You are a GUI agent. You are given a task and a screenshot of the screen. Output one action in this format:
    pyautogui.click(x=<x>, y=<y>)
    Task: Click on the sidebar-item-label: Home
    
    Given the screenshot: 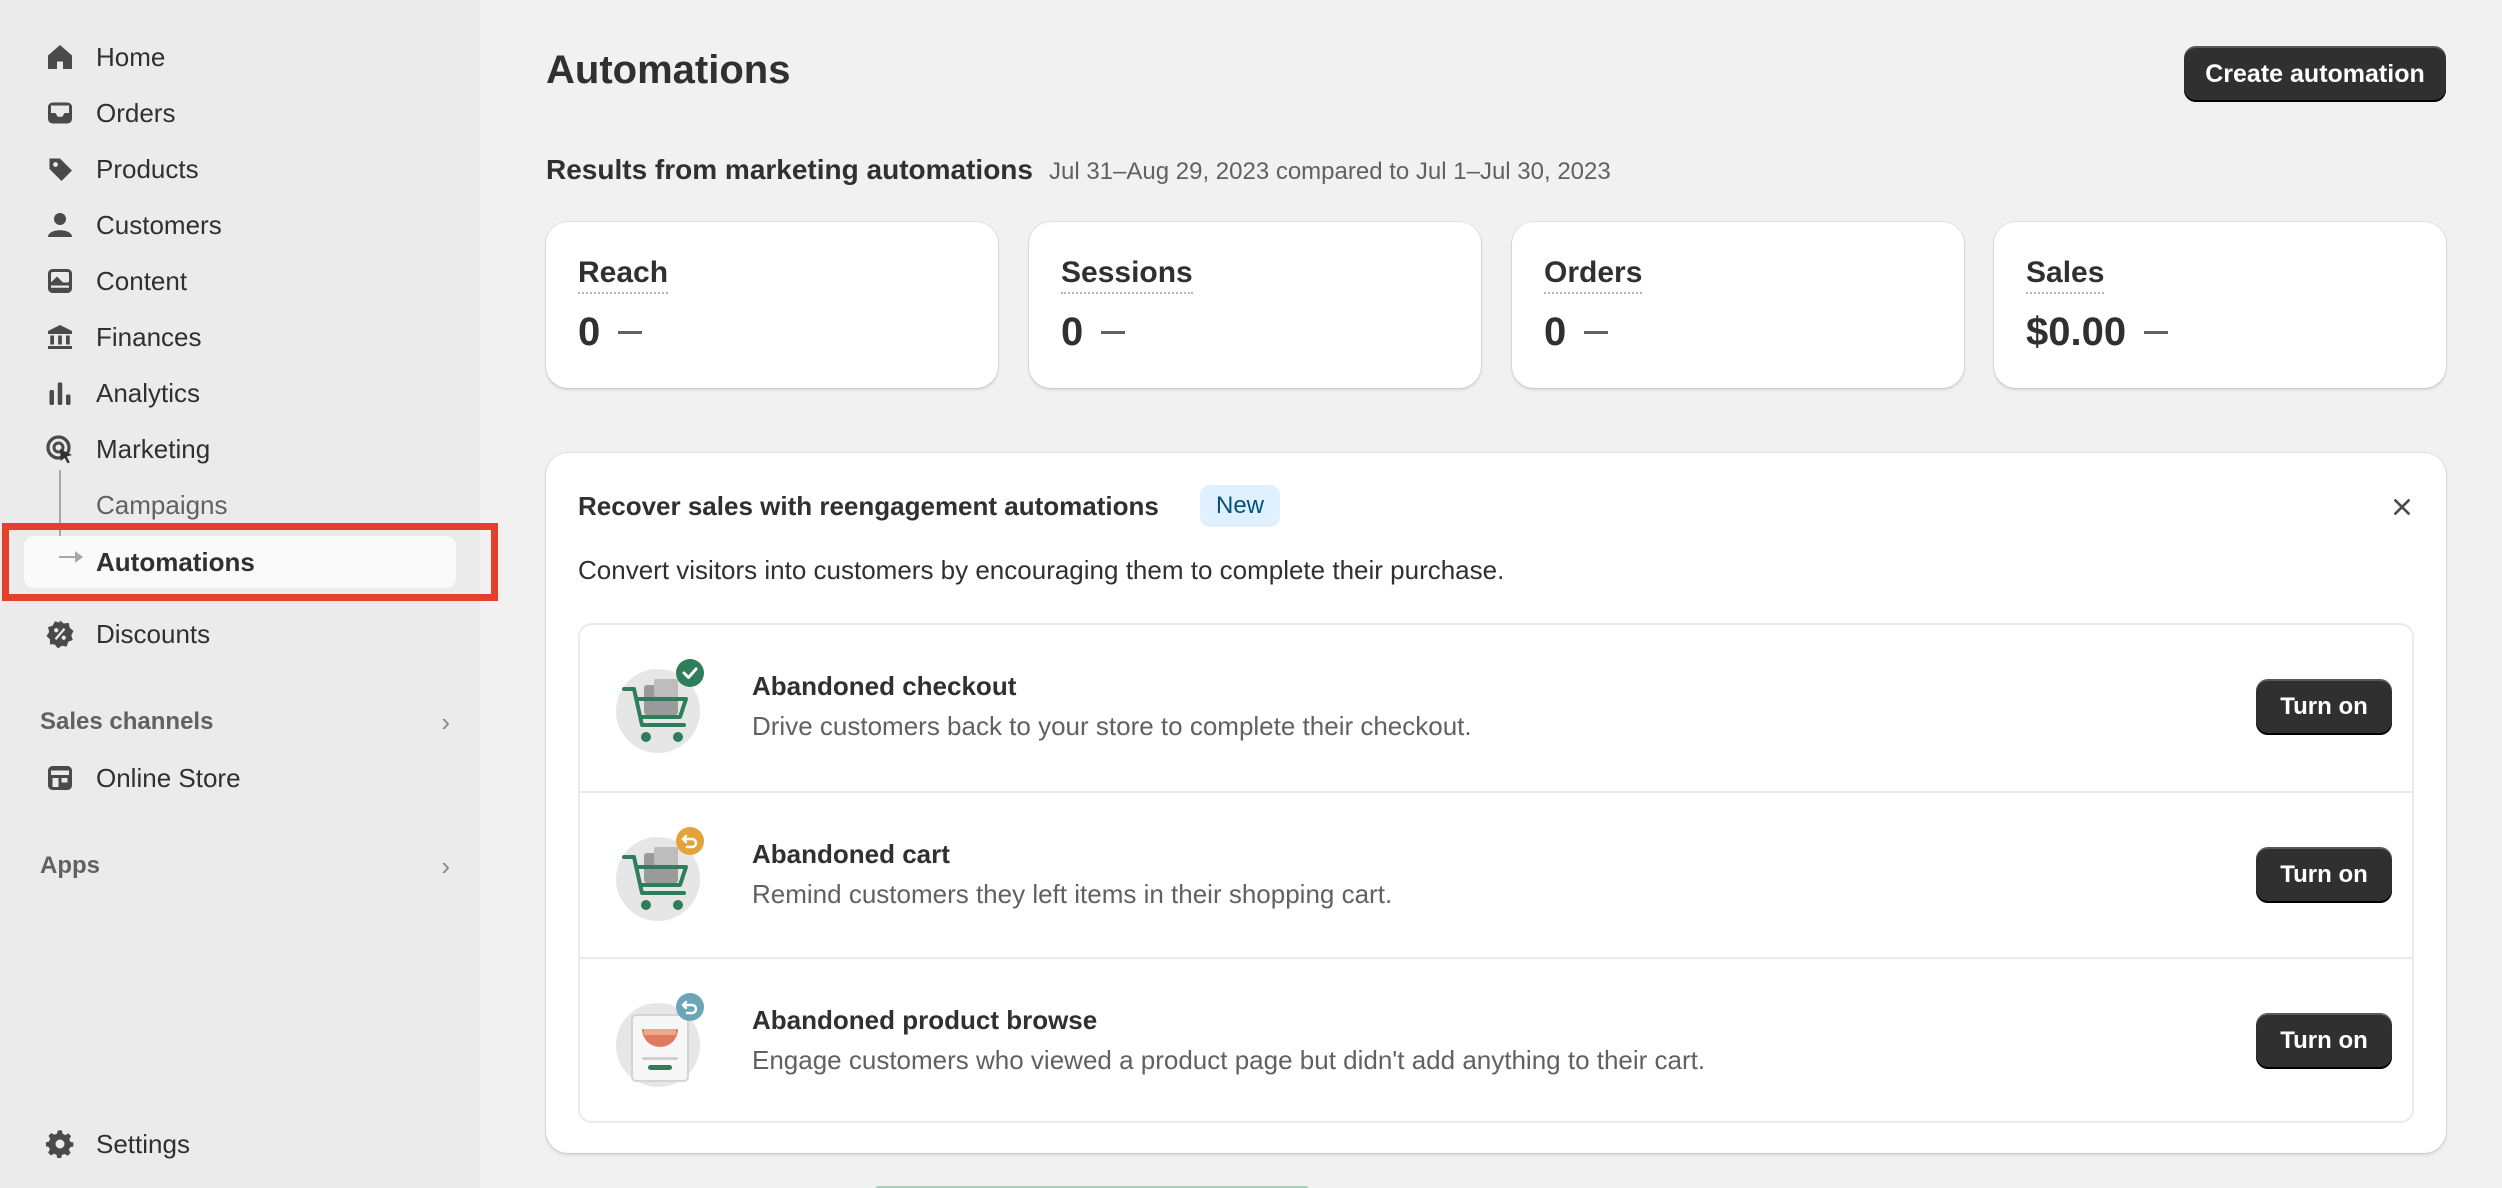 What is the action you would take?
    pyautogui.click(x=131, y=56)
    